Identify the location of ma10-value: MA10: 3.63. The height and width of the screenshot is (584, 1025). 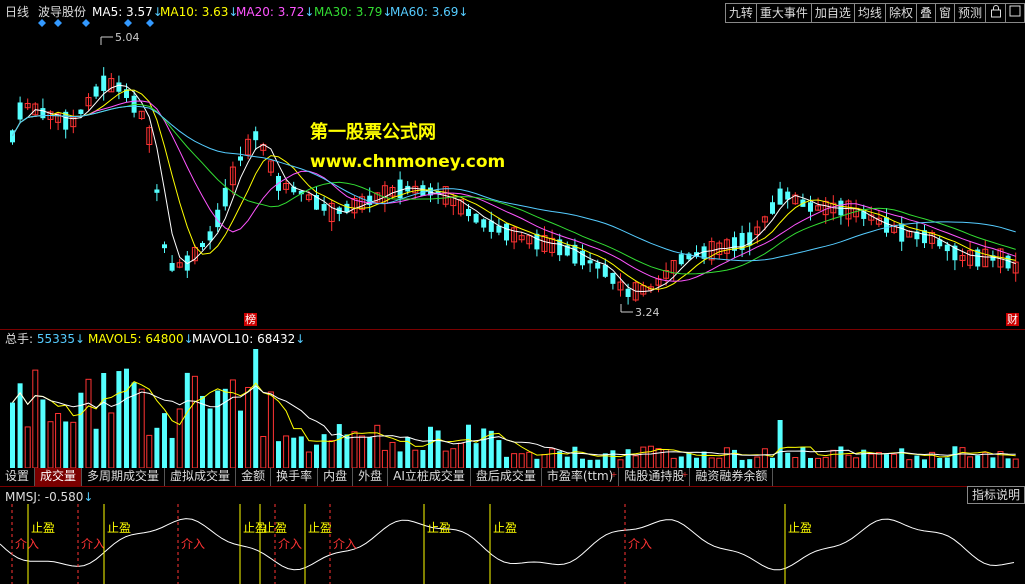
(194, 12).